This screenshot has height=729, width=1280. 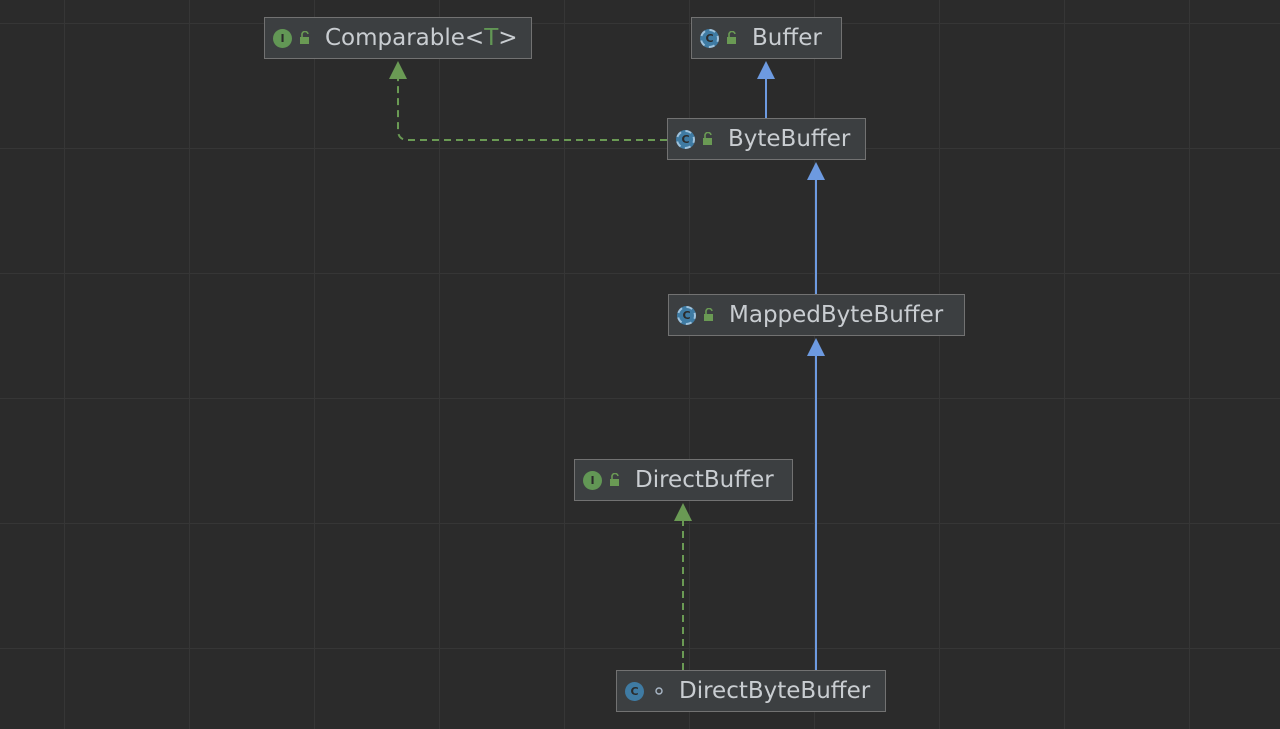 What do you see at coordinates (766, 70) in the screenshot?
I see `arrowhead-buffer` at bounding box center [766, 70].